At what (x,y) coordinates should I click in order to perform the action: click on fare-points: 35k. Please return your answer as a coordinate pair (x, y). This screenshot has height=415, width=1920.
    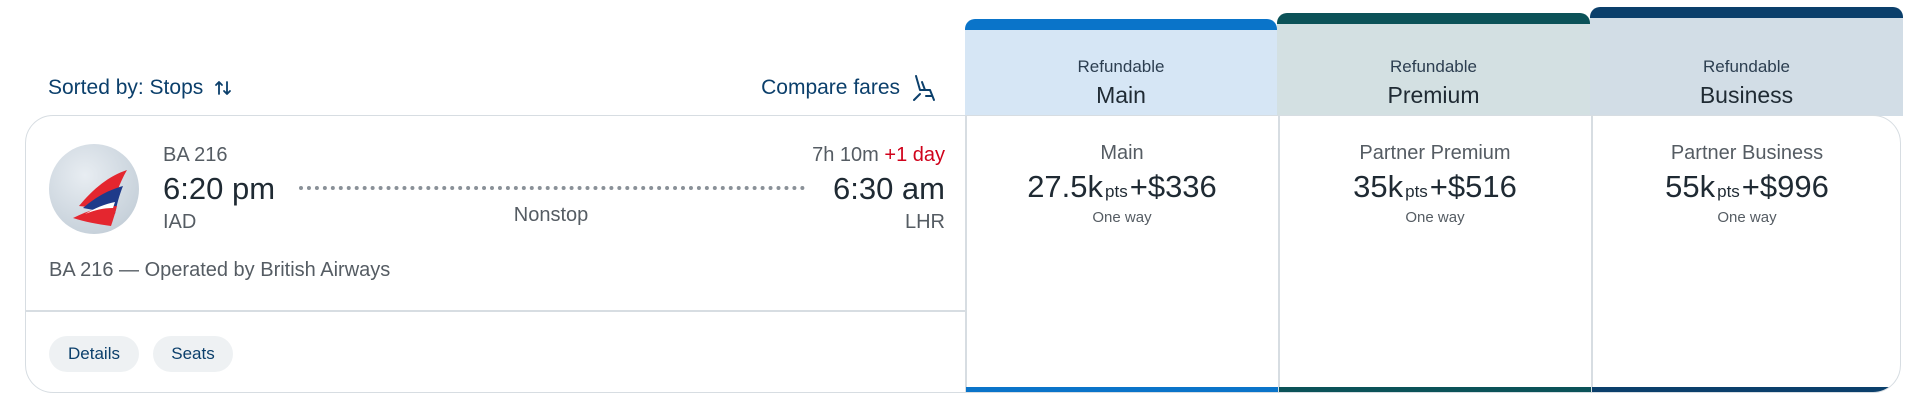
    Looking at the image, I should click on (1378, 186).